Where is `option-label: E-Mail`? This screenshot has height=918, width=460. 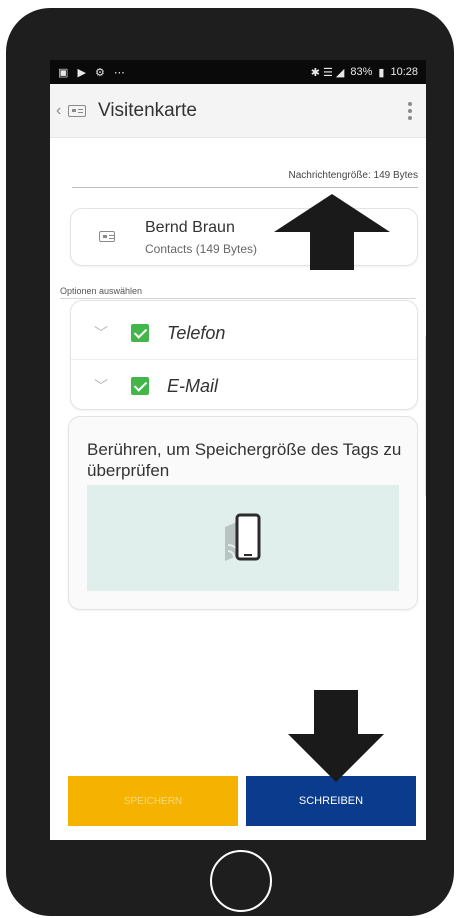 option-label: E-Mail is located at coordinates (193, 385).